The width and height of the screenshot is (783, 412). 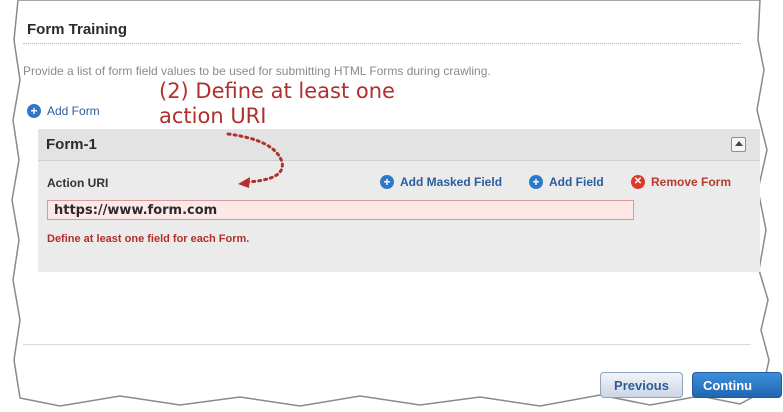 What do you see at coordinates (576, 182) in the screenshot?
I see `add-field-label: Add Field` at bounding box center [576, 182].